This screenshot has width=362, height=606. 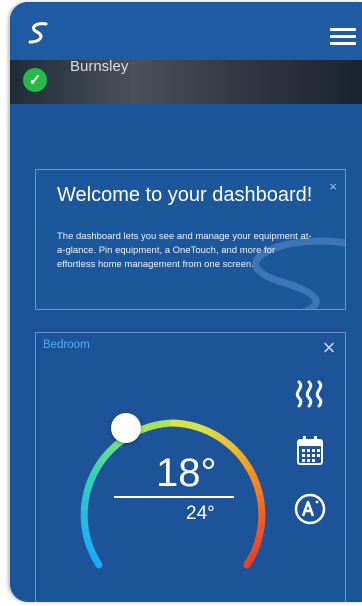 What do you see at coordinates (311, 394) in the screenshot?
I see `heat-icon` at bounding box center [311, 394].